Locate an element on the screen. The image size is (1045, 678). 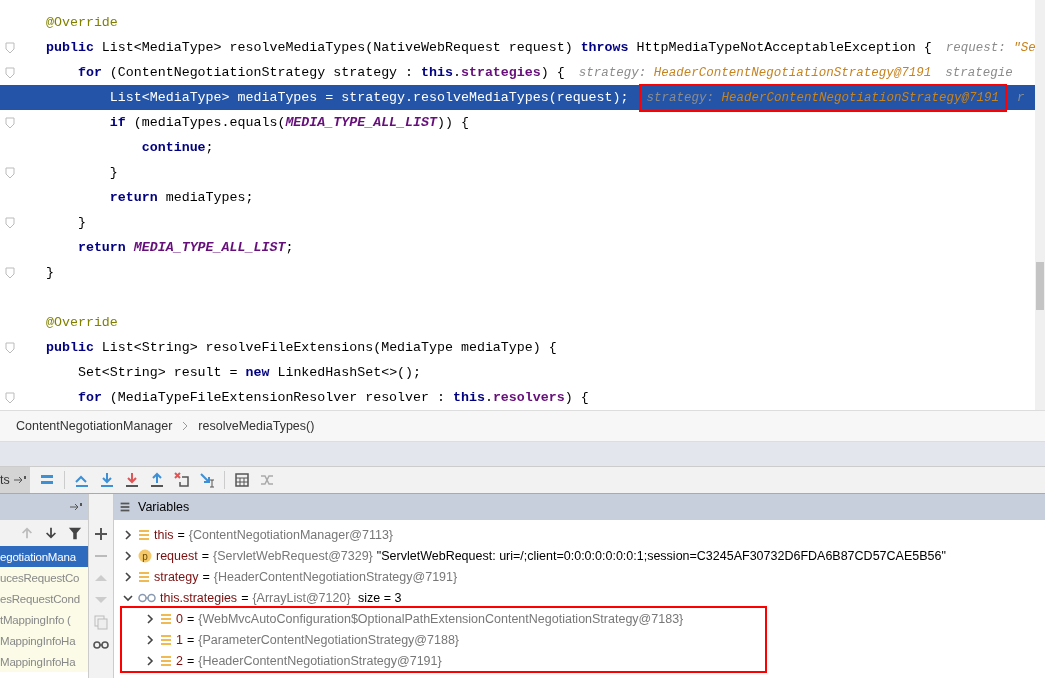
calculator-icon is located at coordinates (241, 480).